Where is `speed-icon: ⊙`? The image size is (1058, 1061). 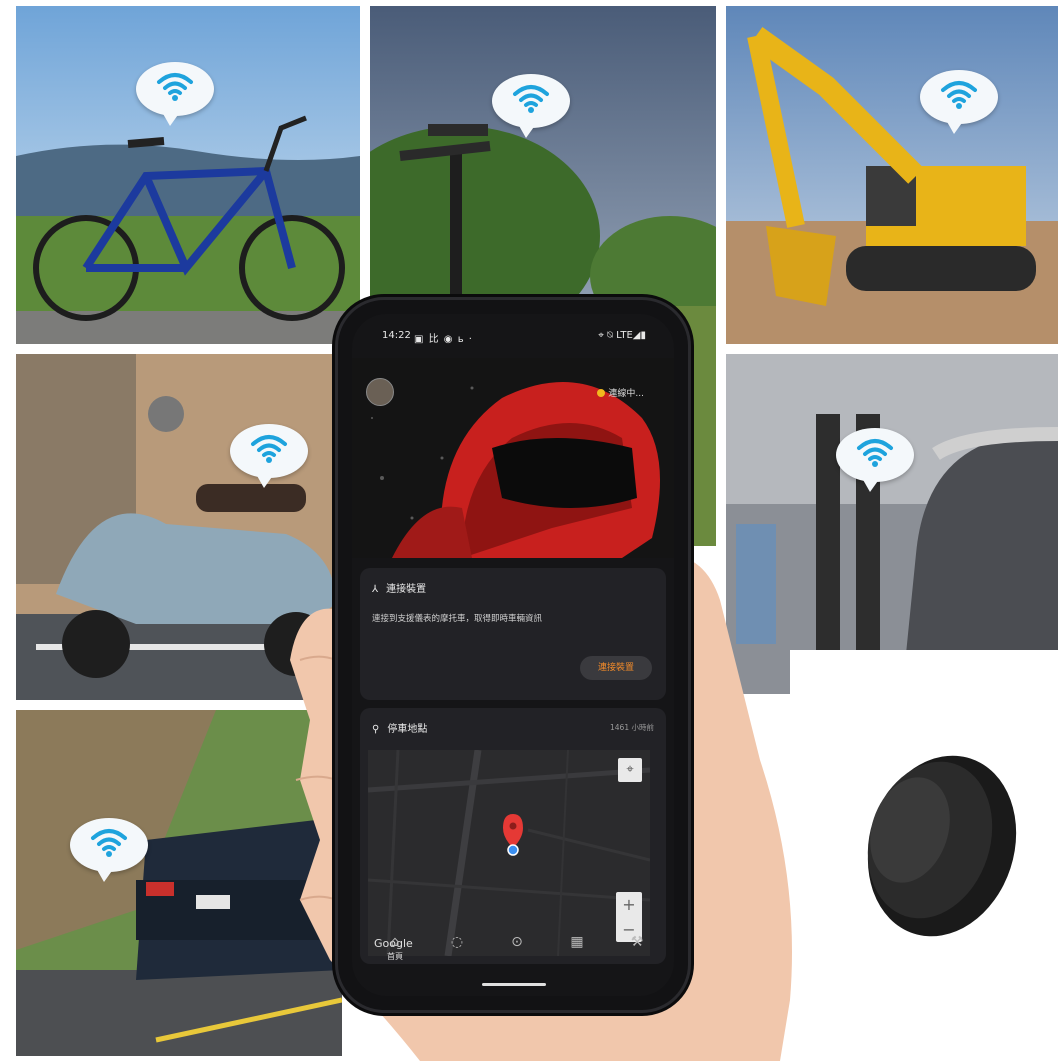
speed-icon: ⊙ is located at coordinates (517, 942).